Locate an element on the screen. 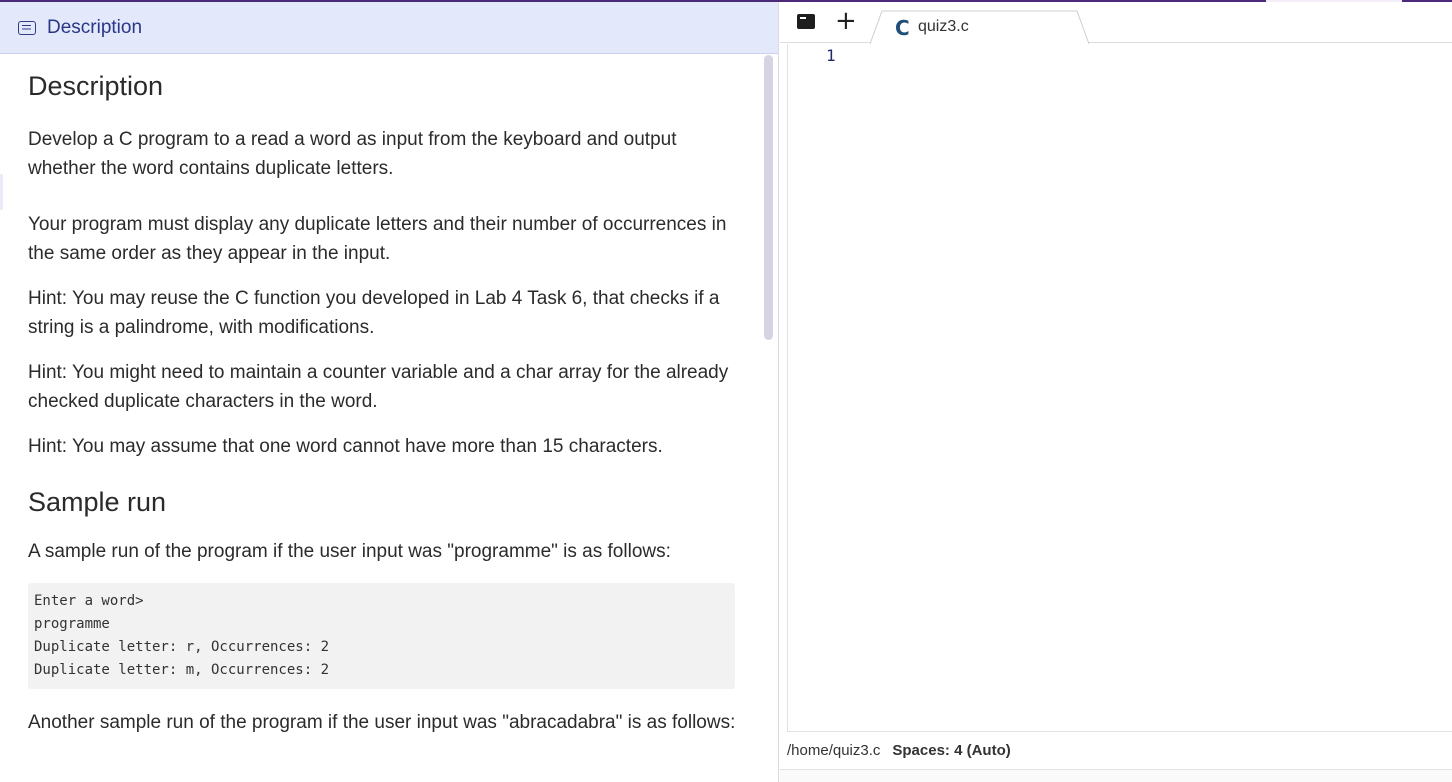 Image resolution: width=1452 pixels, height=782 pixels. description-heading: Description is located at coordinates (96, 86).